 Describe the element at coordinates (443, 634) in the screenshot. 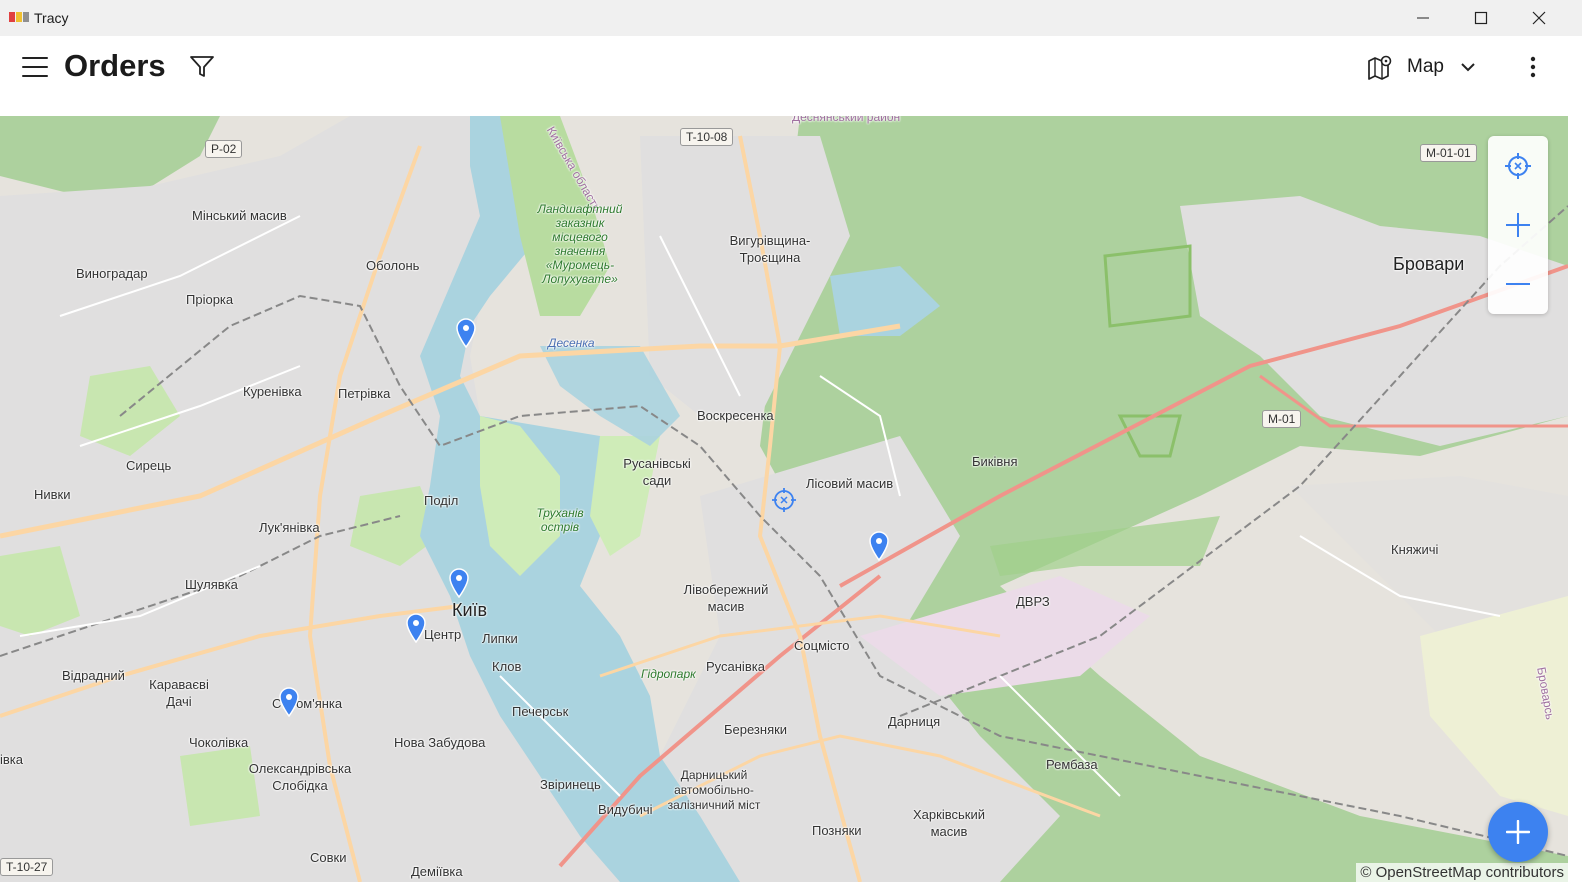

I see `map-label: Центр` at that location.